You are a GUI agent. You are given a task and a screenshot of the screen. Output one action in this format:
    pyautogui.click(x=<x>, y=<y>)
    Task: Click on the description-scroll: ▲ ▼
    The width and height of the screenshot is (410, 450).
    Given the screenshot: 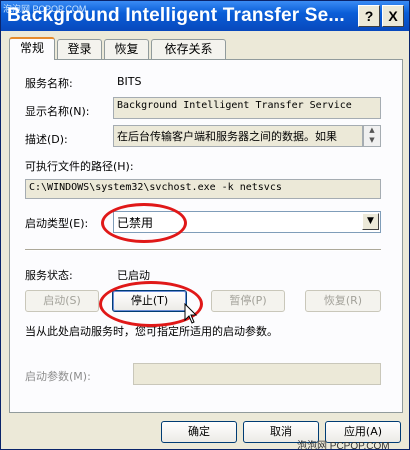 What is the action you would take?
    pyautogui.click(x=372, y=136)
    